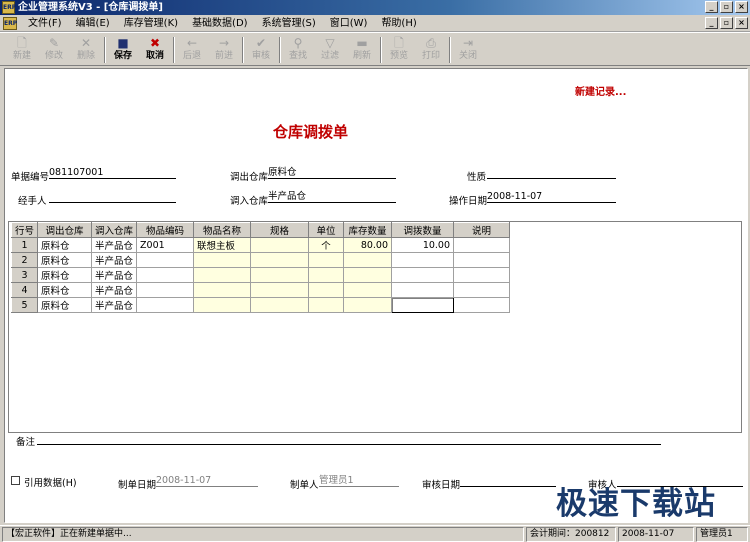 The height and width of the screenshot is (542, 750). Describe the element at coordinates (220, 23) in the screenshot. I see `menu-base-data: 基础数据(D)` at that location.